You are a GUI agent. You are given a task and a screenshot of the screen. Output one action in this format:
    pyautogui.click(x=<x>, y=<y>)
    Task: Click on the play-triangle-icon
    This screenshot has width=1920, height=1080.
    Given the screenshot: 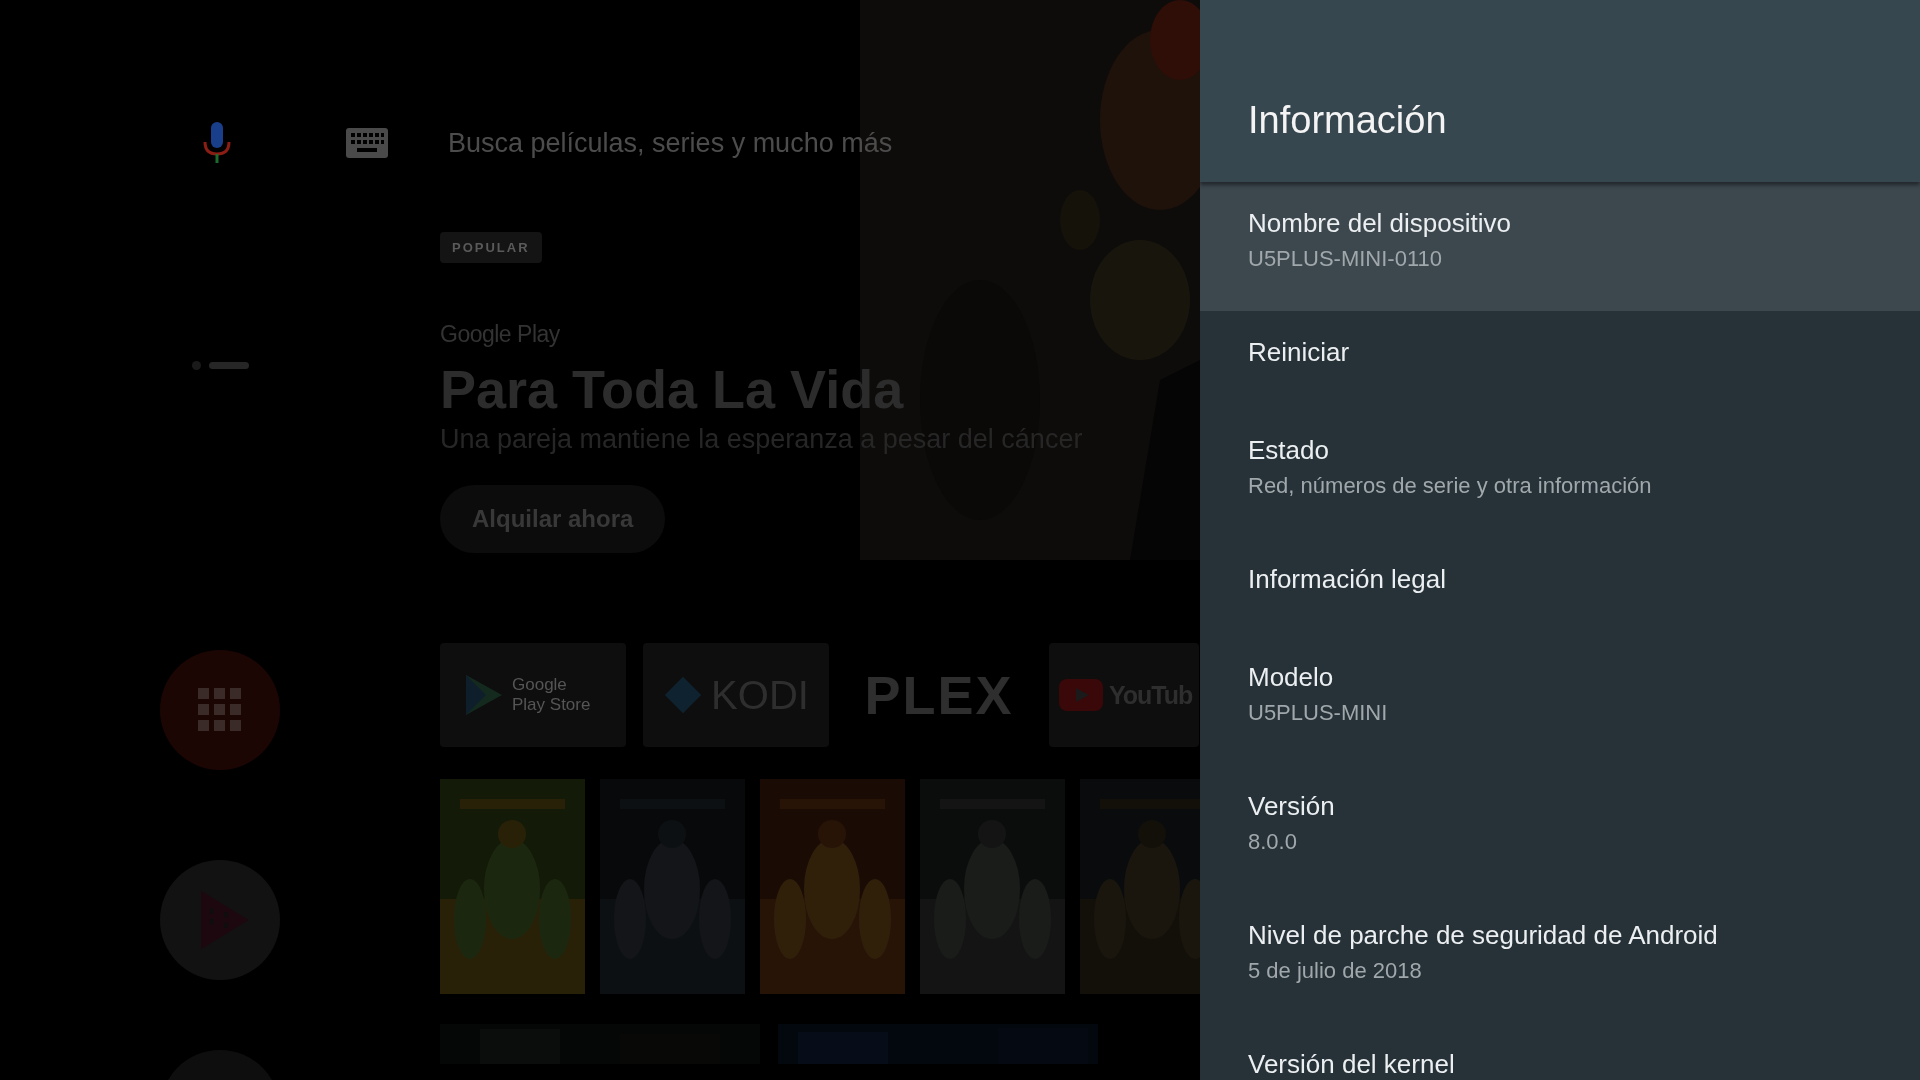 What is the action you would take?
    pyautogui.click(x=484, y=695)
    